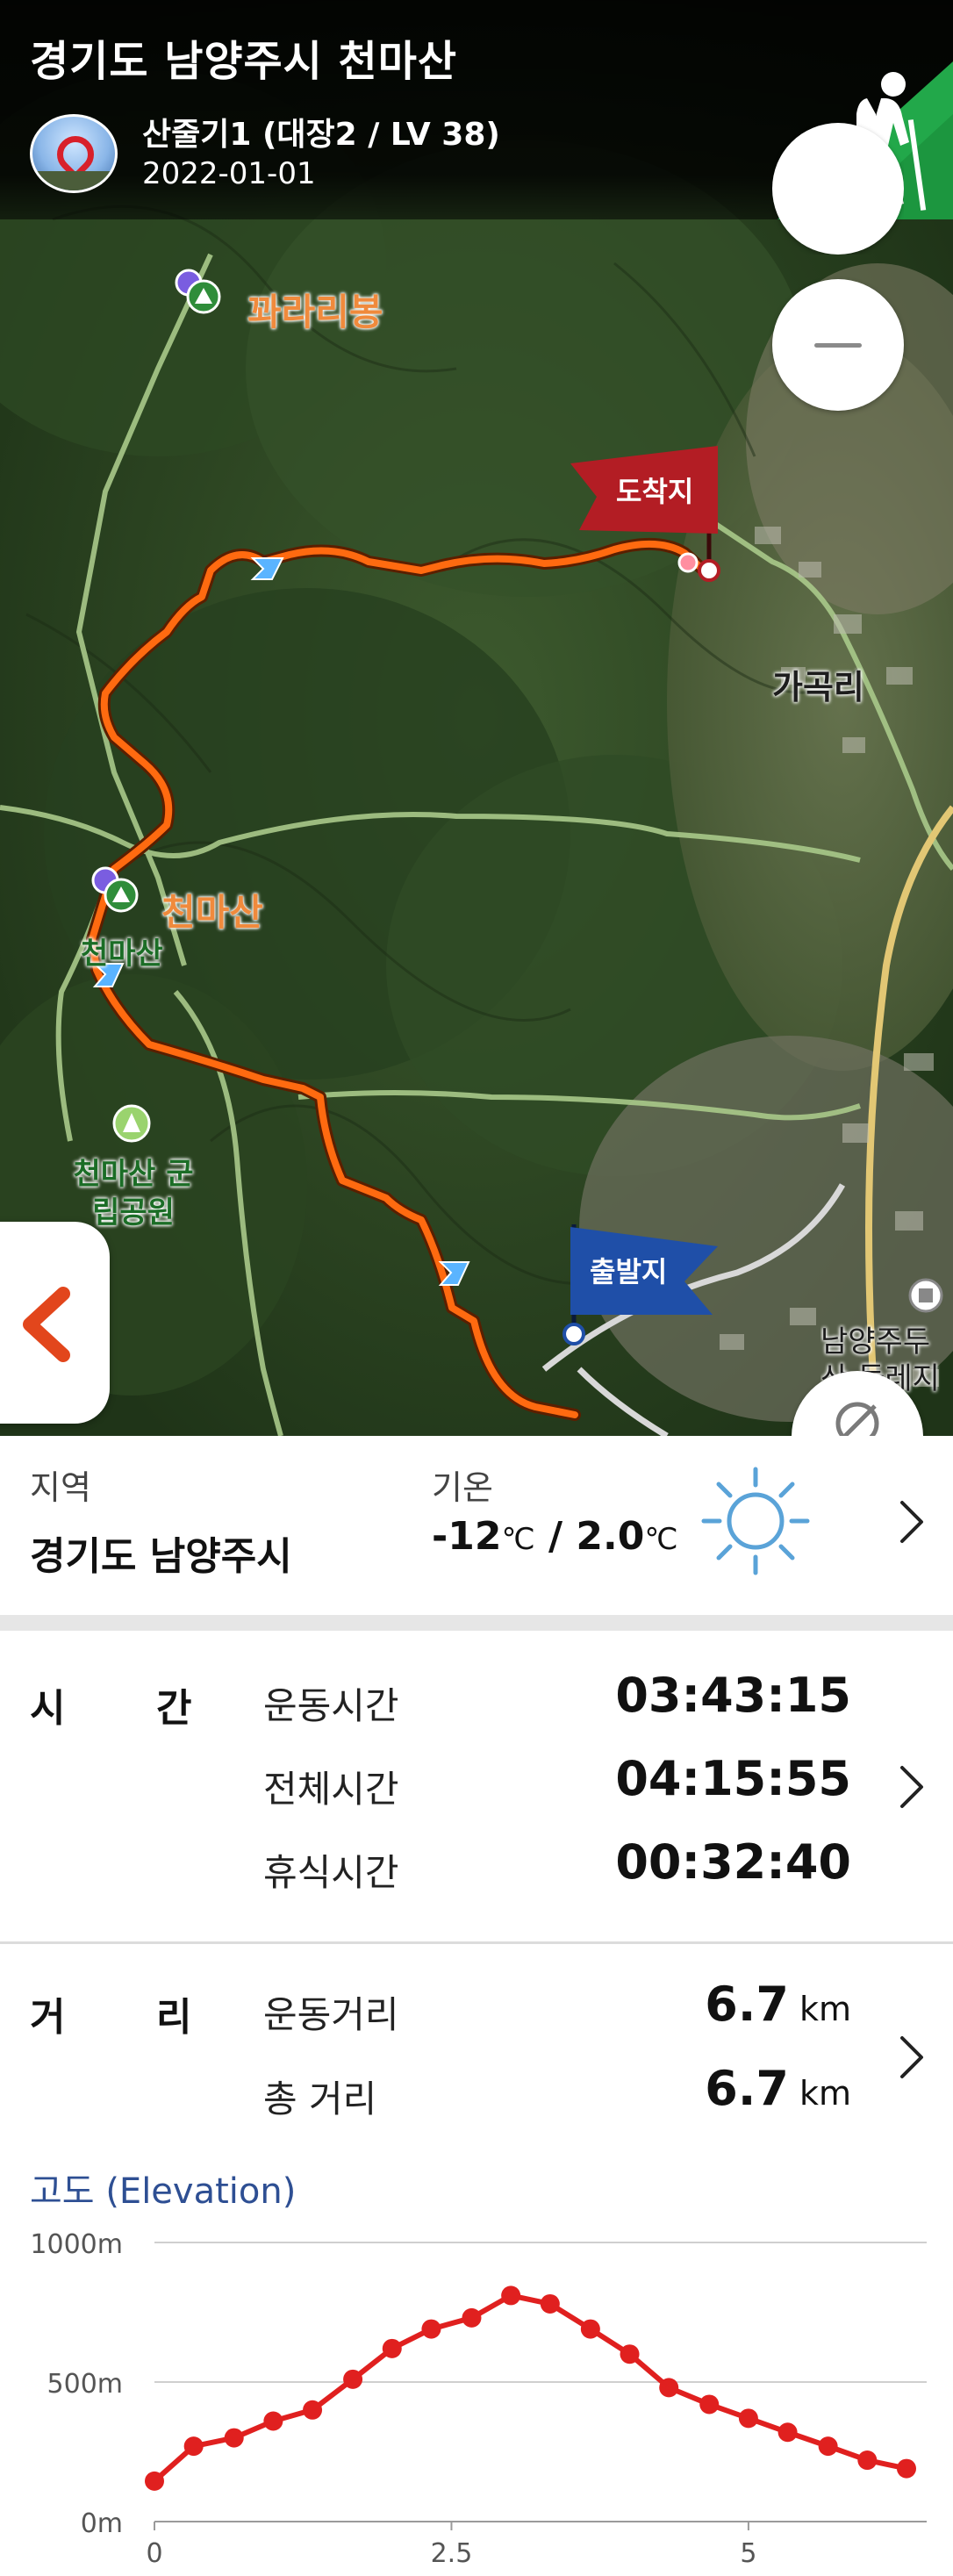 The image size is (953, 2576). What do you see at coordinates (610, 1536) in the screenshot?
I see `temp-high: 2.0` at bounding box center [610, 1536].